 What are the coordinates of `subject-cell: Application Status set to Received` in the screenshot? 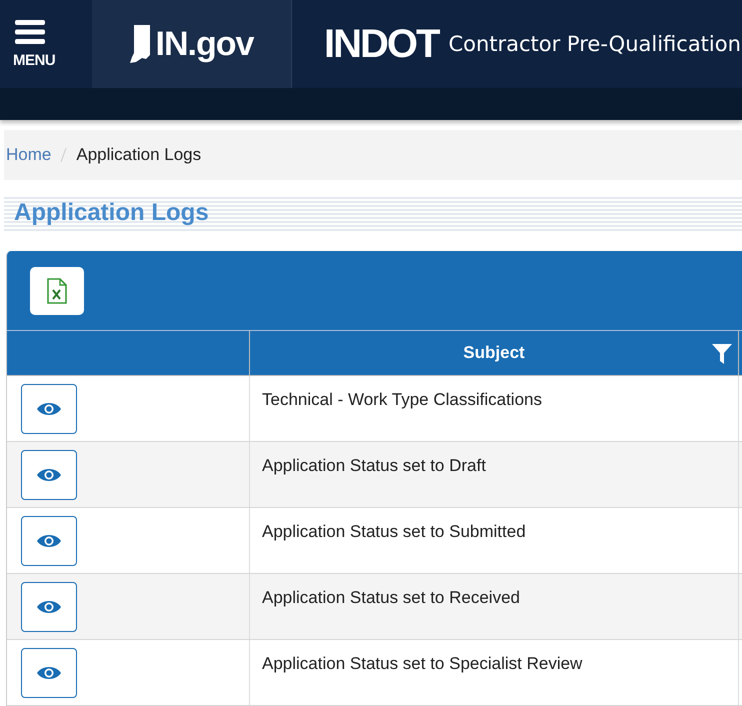 It's located at (391, 597).